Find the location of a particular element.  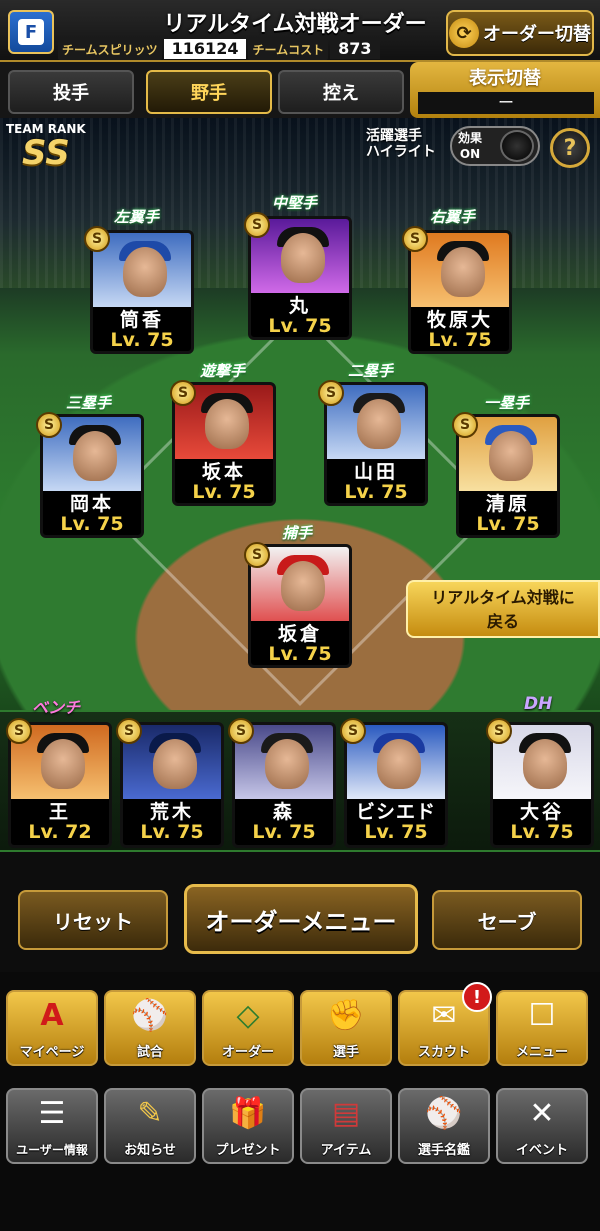

notification-badge: ! is located at coordinates (477, 997).